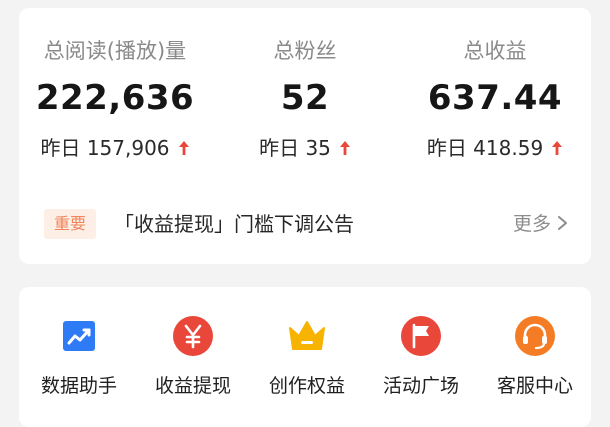  Describe the element at coordinates (562, 223) in the screenshot. I see `chevron-right-icon` at that location.